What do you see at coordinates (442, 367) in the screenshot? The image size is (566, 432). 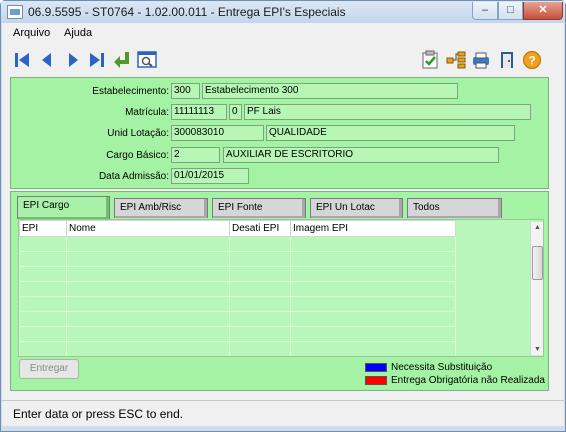 I see `legend-necessita-substituicao: Necessita Substituição` at bounding box center [442, 367].